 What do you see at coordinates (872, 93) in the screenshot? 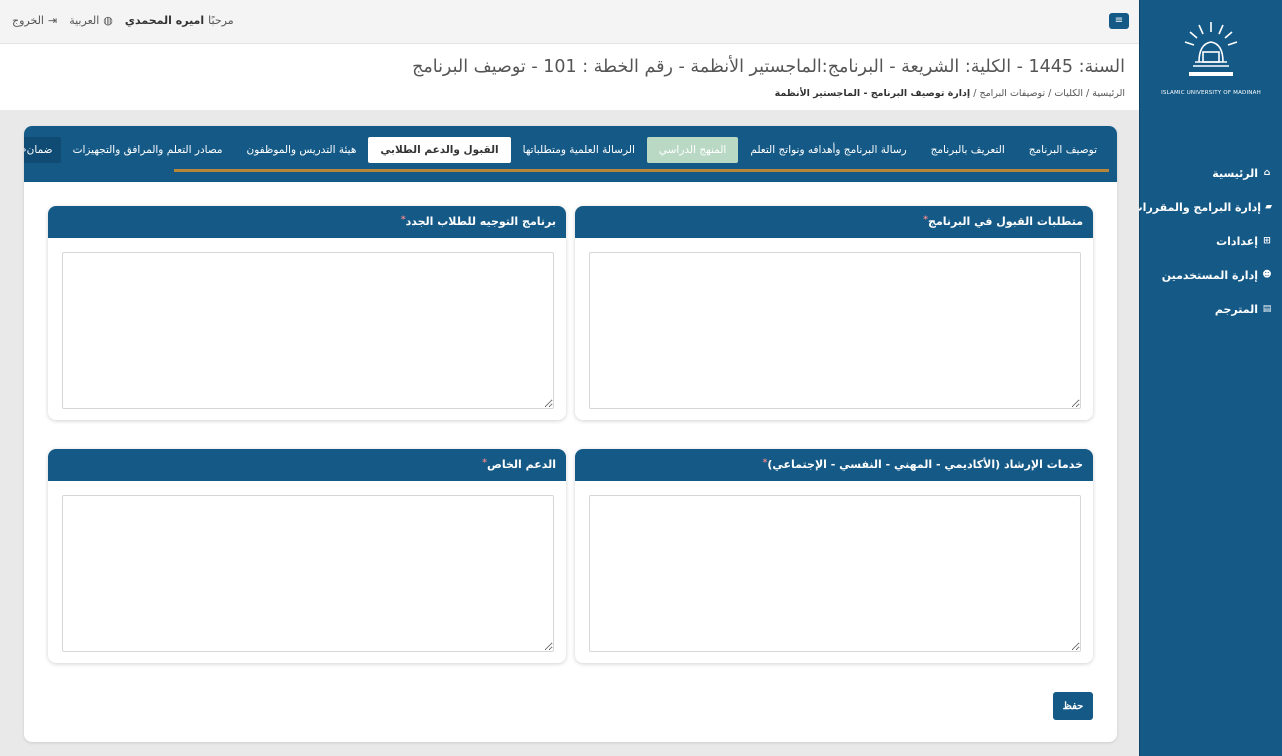
I see `breadcrumb-current: إدارة توصيف البرنامج - الماجستير الأنظمة` at bounding box center [872, 93].